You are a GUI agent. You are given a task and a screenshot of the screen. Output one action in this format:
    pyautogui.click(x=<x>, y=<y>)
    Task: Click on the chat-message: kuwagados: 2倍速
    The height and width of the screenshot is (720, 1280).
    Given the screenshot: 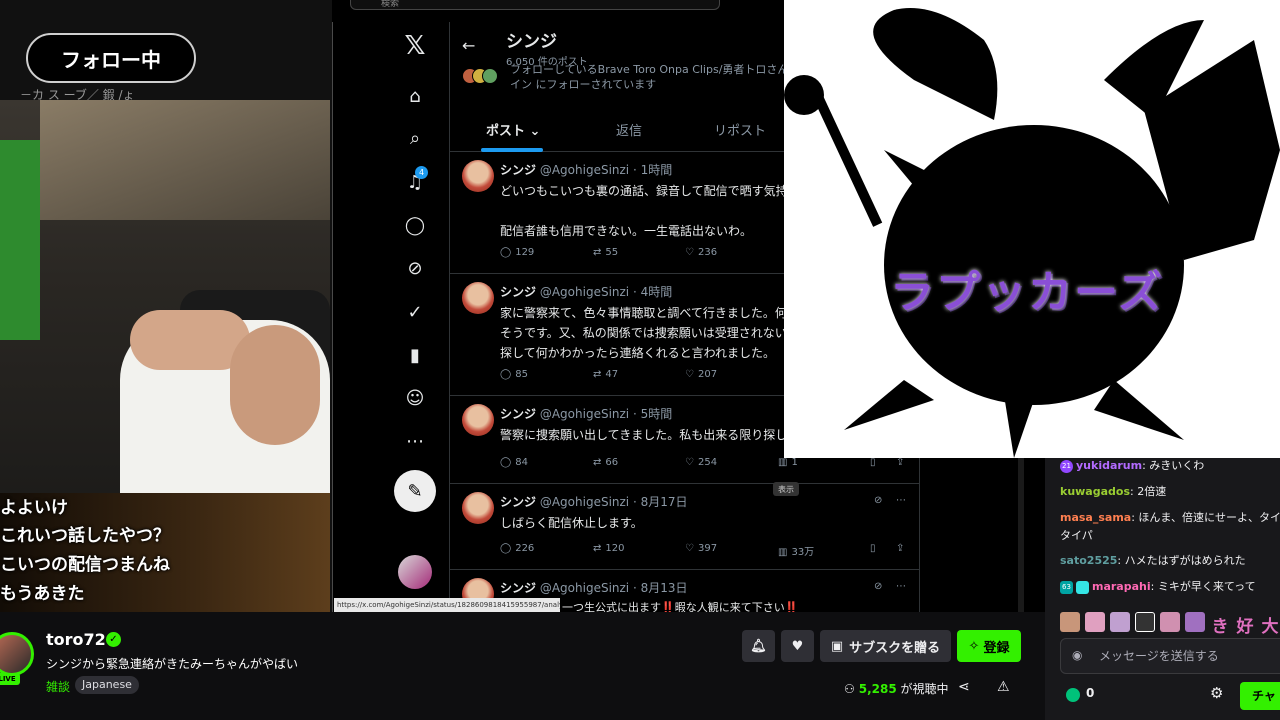 What is the action you would take?
    pyautogui.click(x=1113, y=492)
    